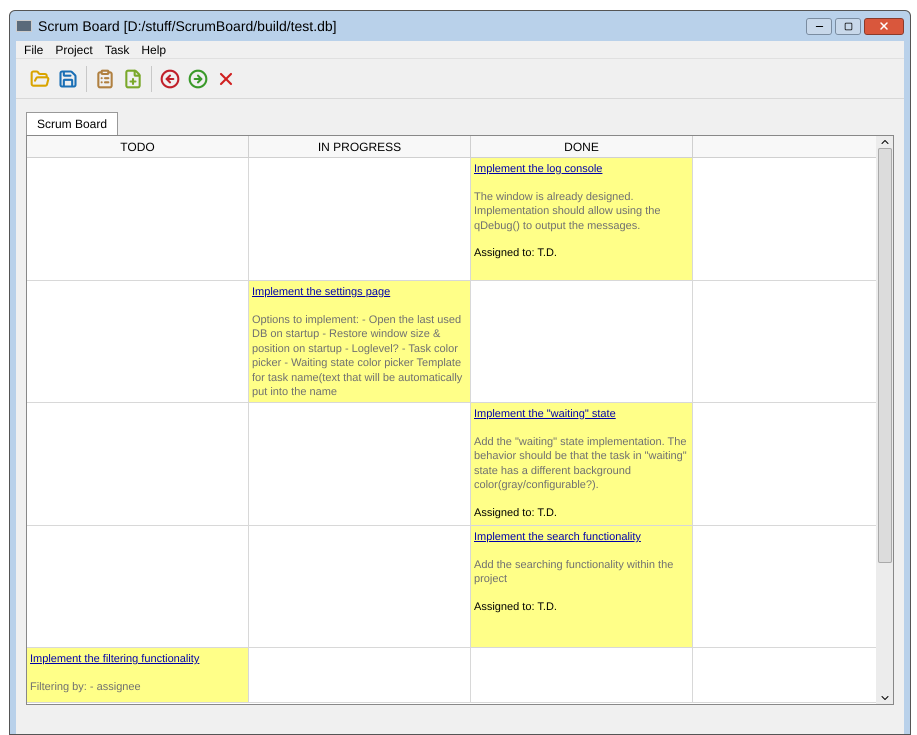  Describe the element at coordinates (545, 414) in the screenshot. I see `task-title-link: Implement the "waiting" state` at that location.